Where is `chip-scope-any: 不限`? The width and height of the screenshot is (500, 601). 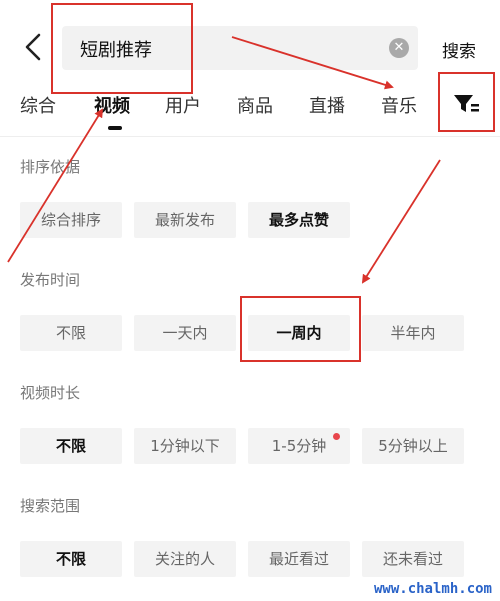
chip-scope-any: 不限 is located at coordinates (71, 559).